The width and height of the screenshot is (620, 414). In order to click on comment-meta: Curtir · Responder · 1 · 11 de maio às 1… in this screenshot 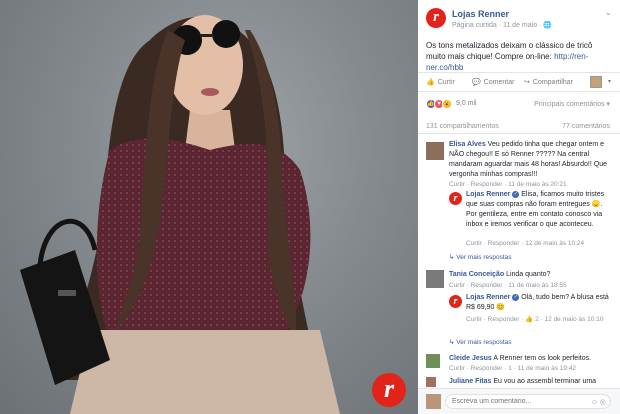, I will do `click(512, 368)`.